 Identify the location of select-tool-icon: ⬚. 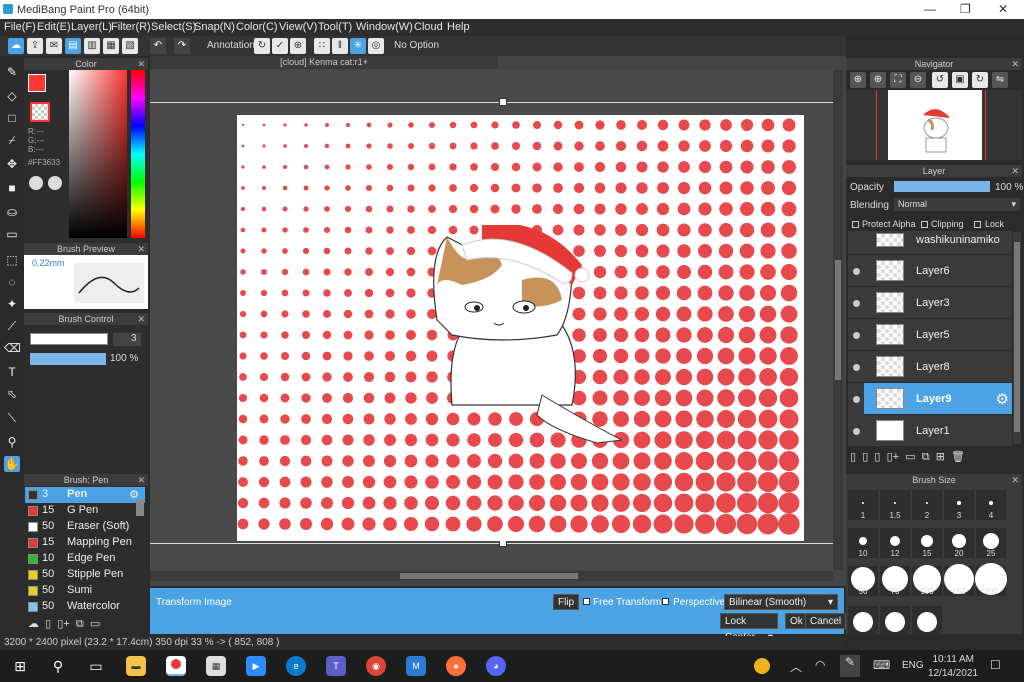
(12, 260).